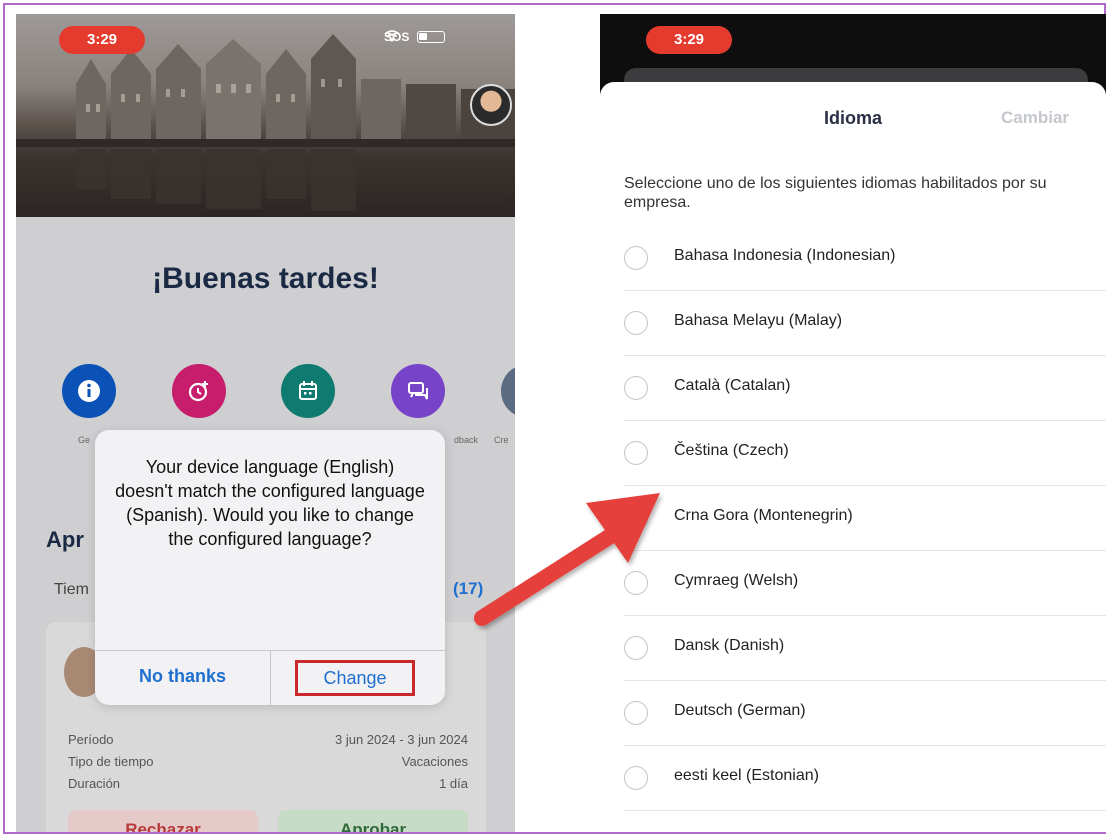 The image size is (1111, 839). Describe the element at coordinates (763, 515) in the screenshot. I see `language-label: Crna Gora (Montenegrin)` at that location.